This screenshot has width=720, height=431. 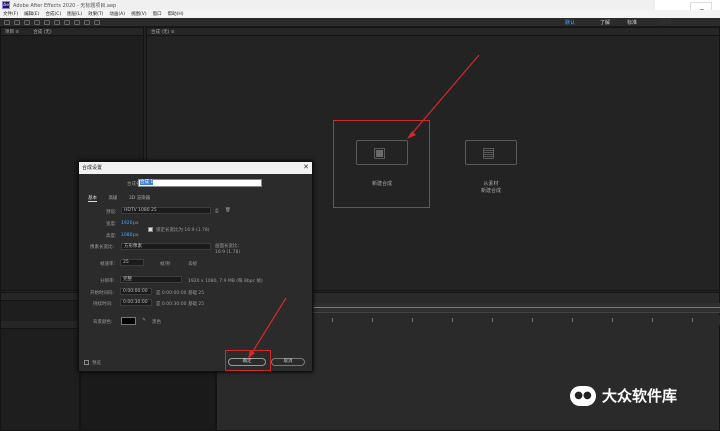 I want to click on arrow-to-ok, so click(x=268, y=327).